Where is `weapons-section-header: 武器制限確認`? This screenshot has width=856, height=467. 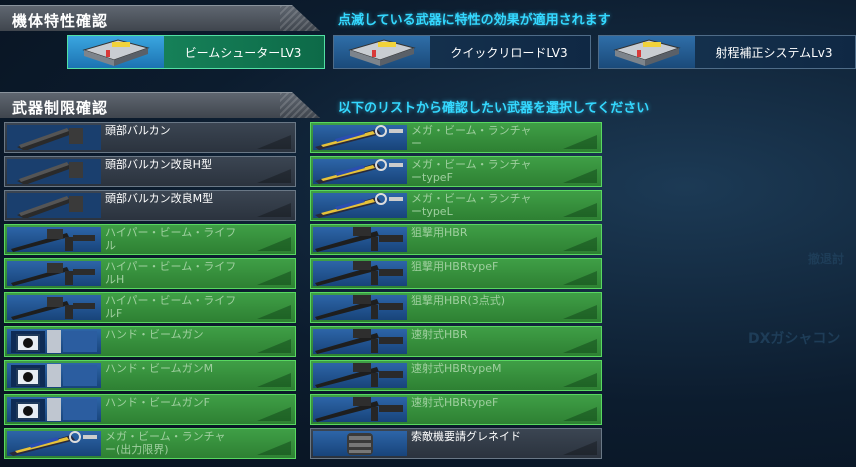 weapons-section-header: 武器制限確認 is located at coordinates (160, 105).